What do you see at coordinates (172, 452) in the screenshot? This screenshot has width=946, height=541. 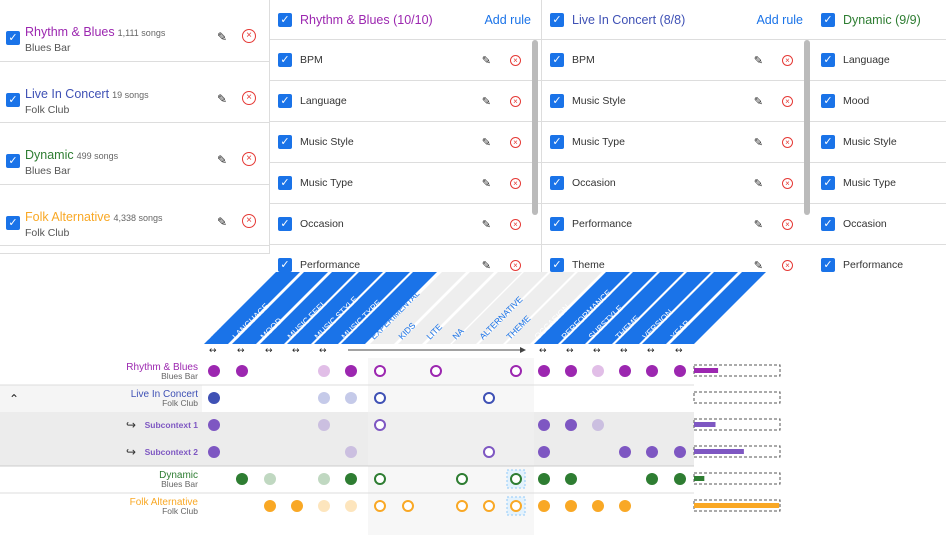 I see `row-label: Subcontext 2` at bounding box center [172, 452].